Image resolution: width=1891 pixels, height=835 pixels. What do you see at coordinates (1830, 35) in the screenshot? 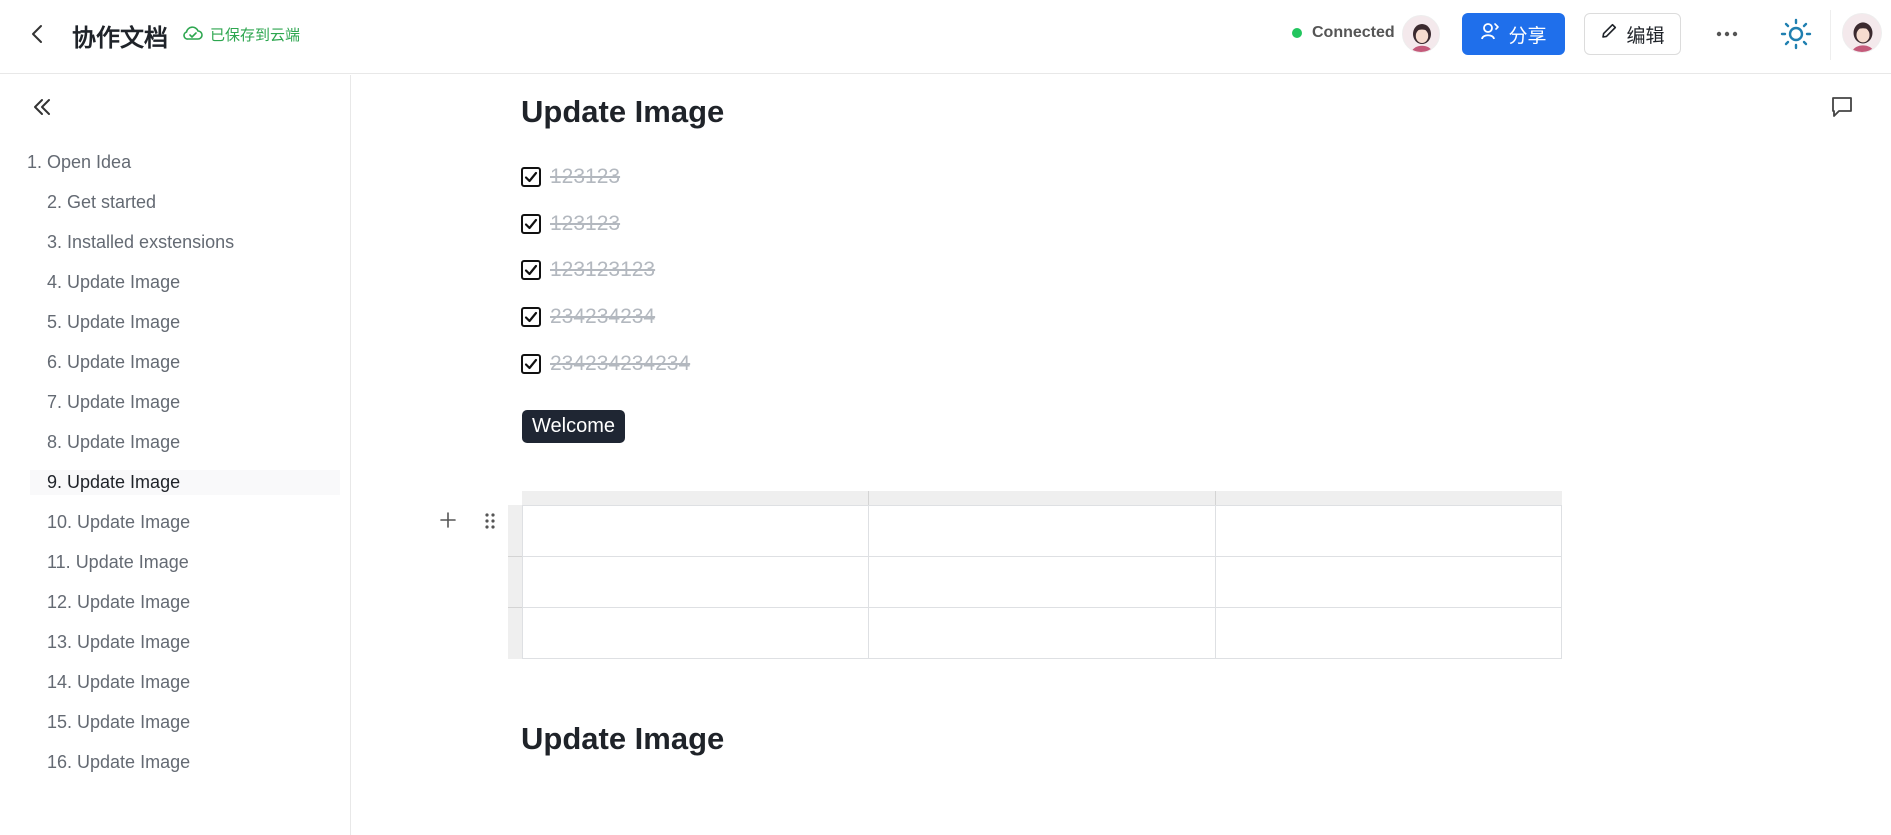
I see `header-divider` at bounding box center [1830, 35].